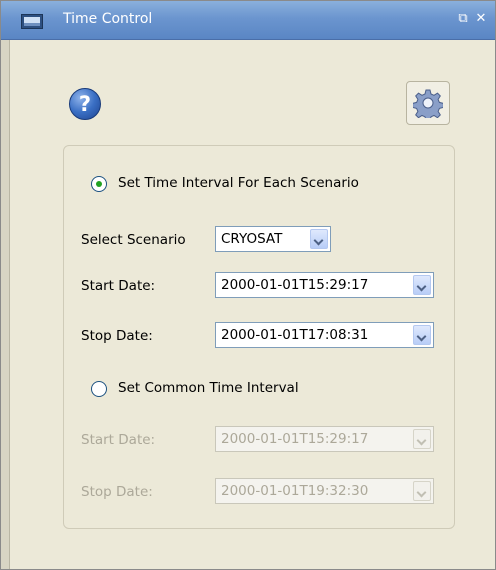 This screenshot has height=570, width=496. Describe the element at coordinates (463, 18) in the screenshot. I see `restore-icon: ⧉` at that location.